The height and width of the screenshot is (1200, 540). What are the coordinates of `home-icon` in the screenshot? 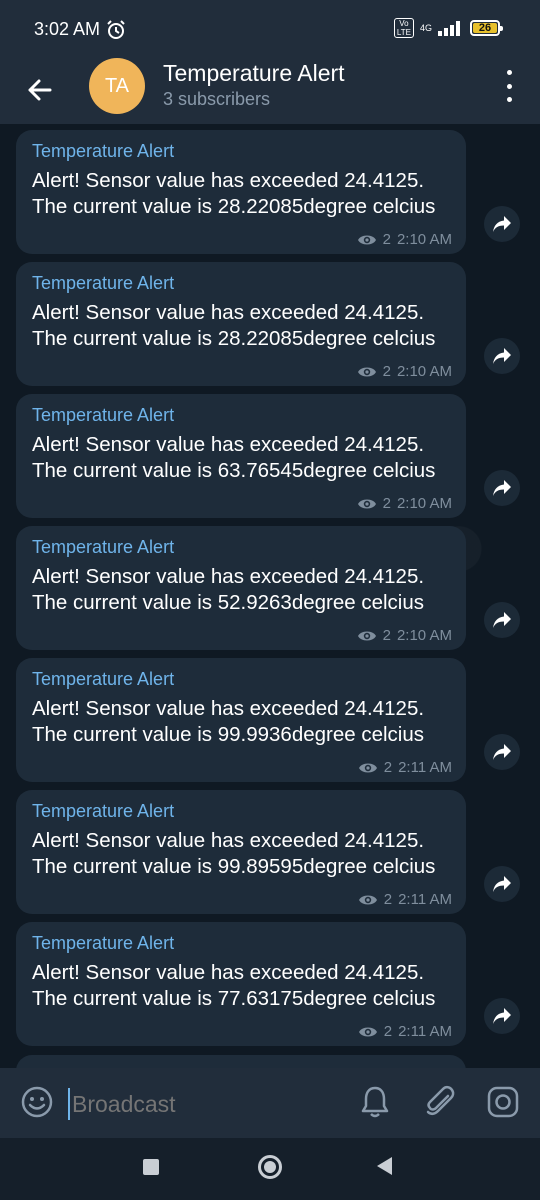 It's located at (270, 1167).